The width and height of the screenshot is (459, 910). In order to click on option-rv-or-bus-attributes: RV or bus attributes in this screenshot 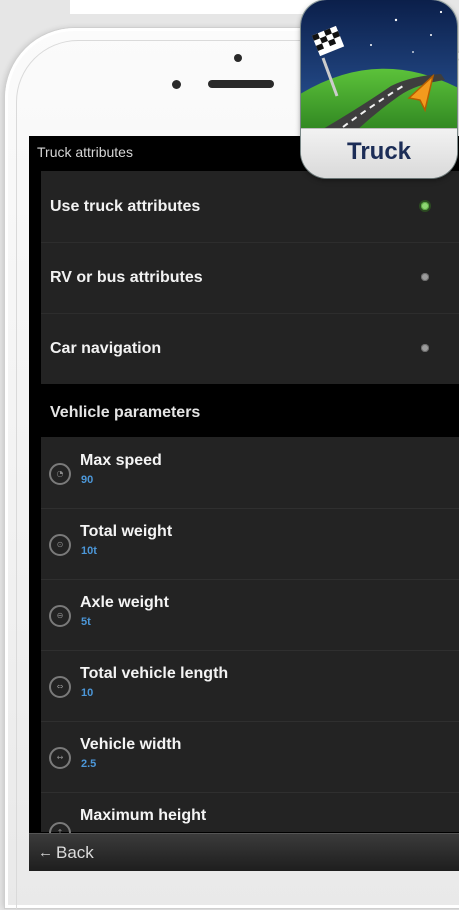, I will do `click(250, 278)`.